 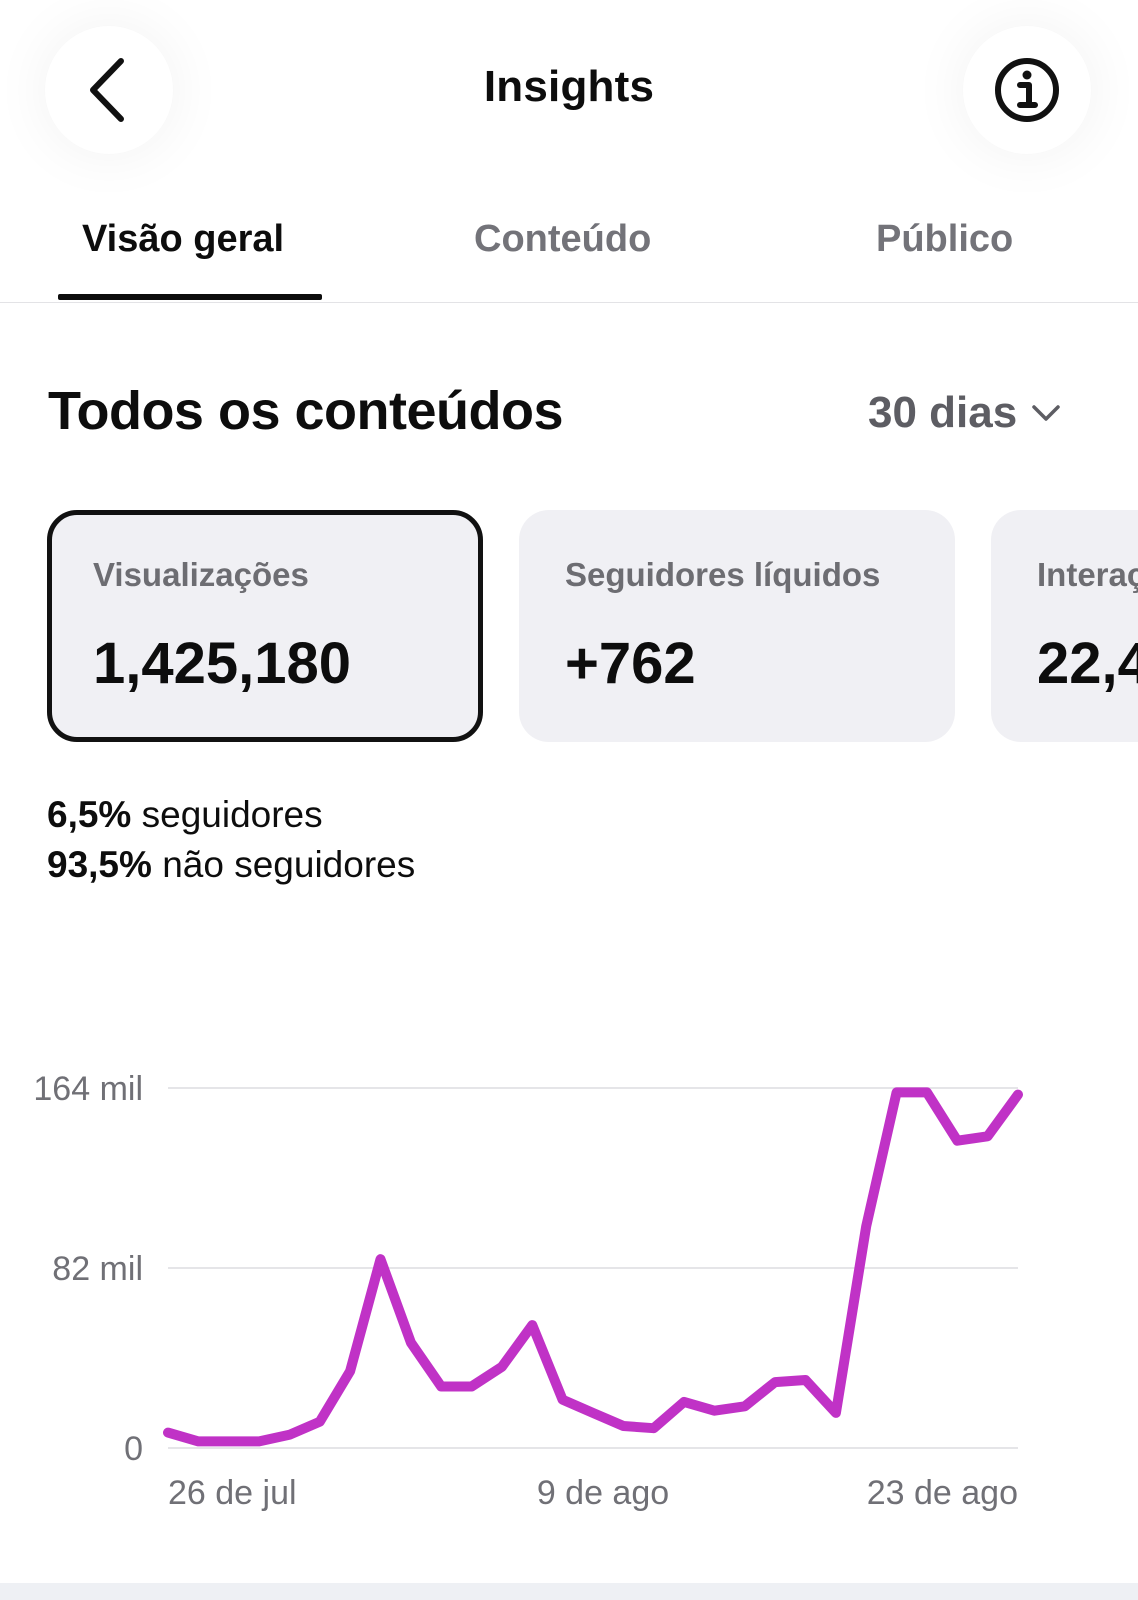 I want to click on metric-card-value: +762, so click(x=630, y=663).